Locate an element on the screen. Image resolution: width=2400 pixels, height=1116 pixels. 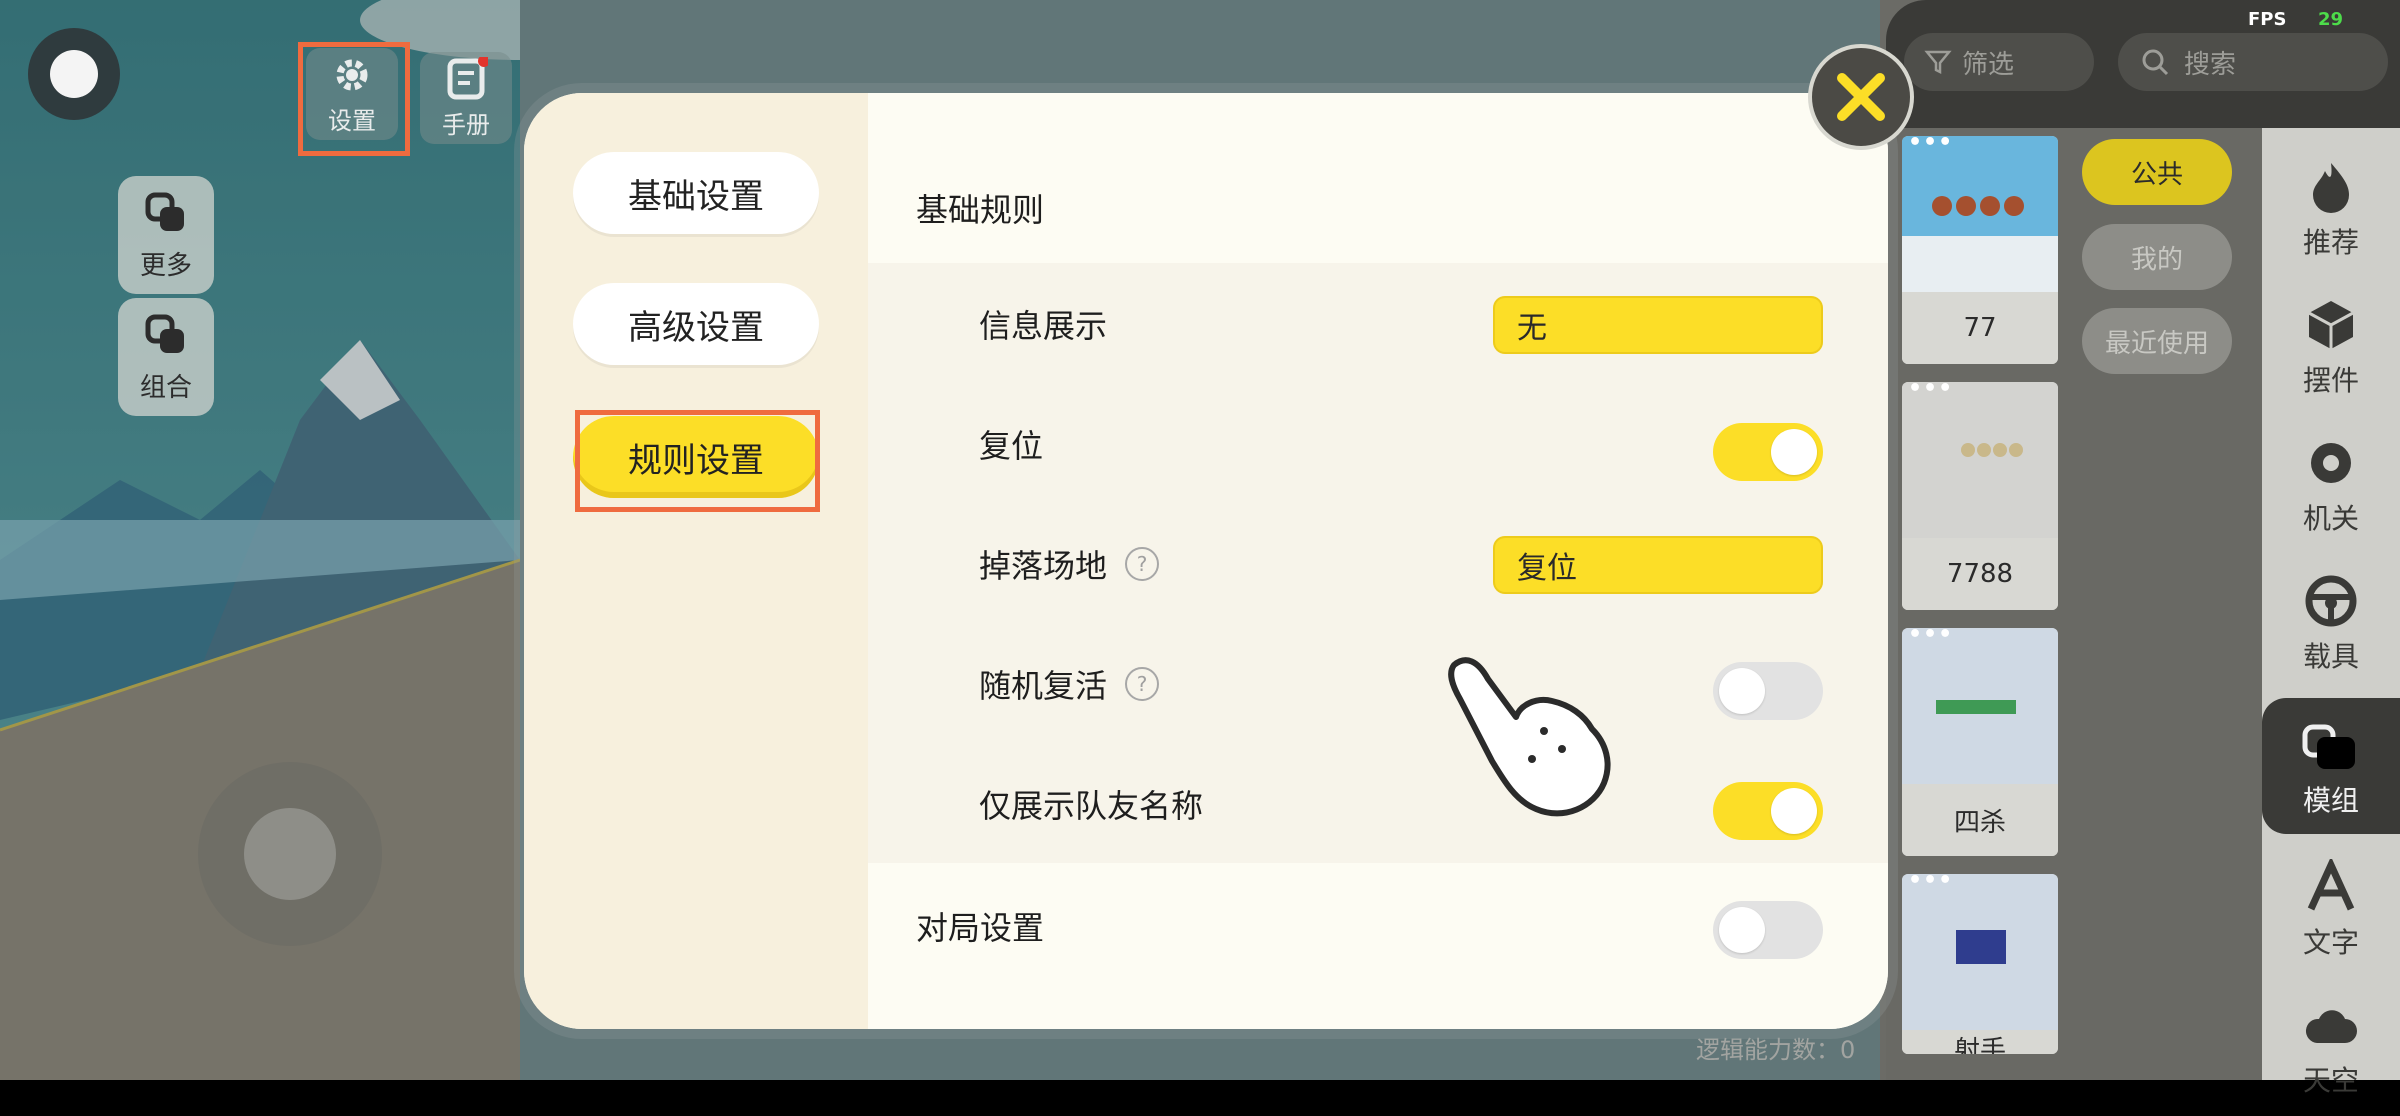
category-mine: 我的 is located at coordinates (2157, 257).